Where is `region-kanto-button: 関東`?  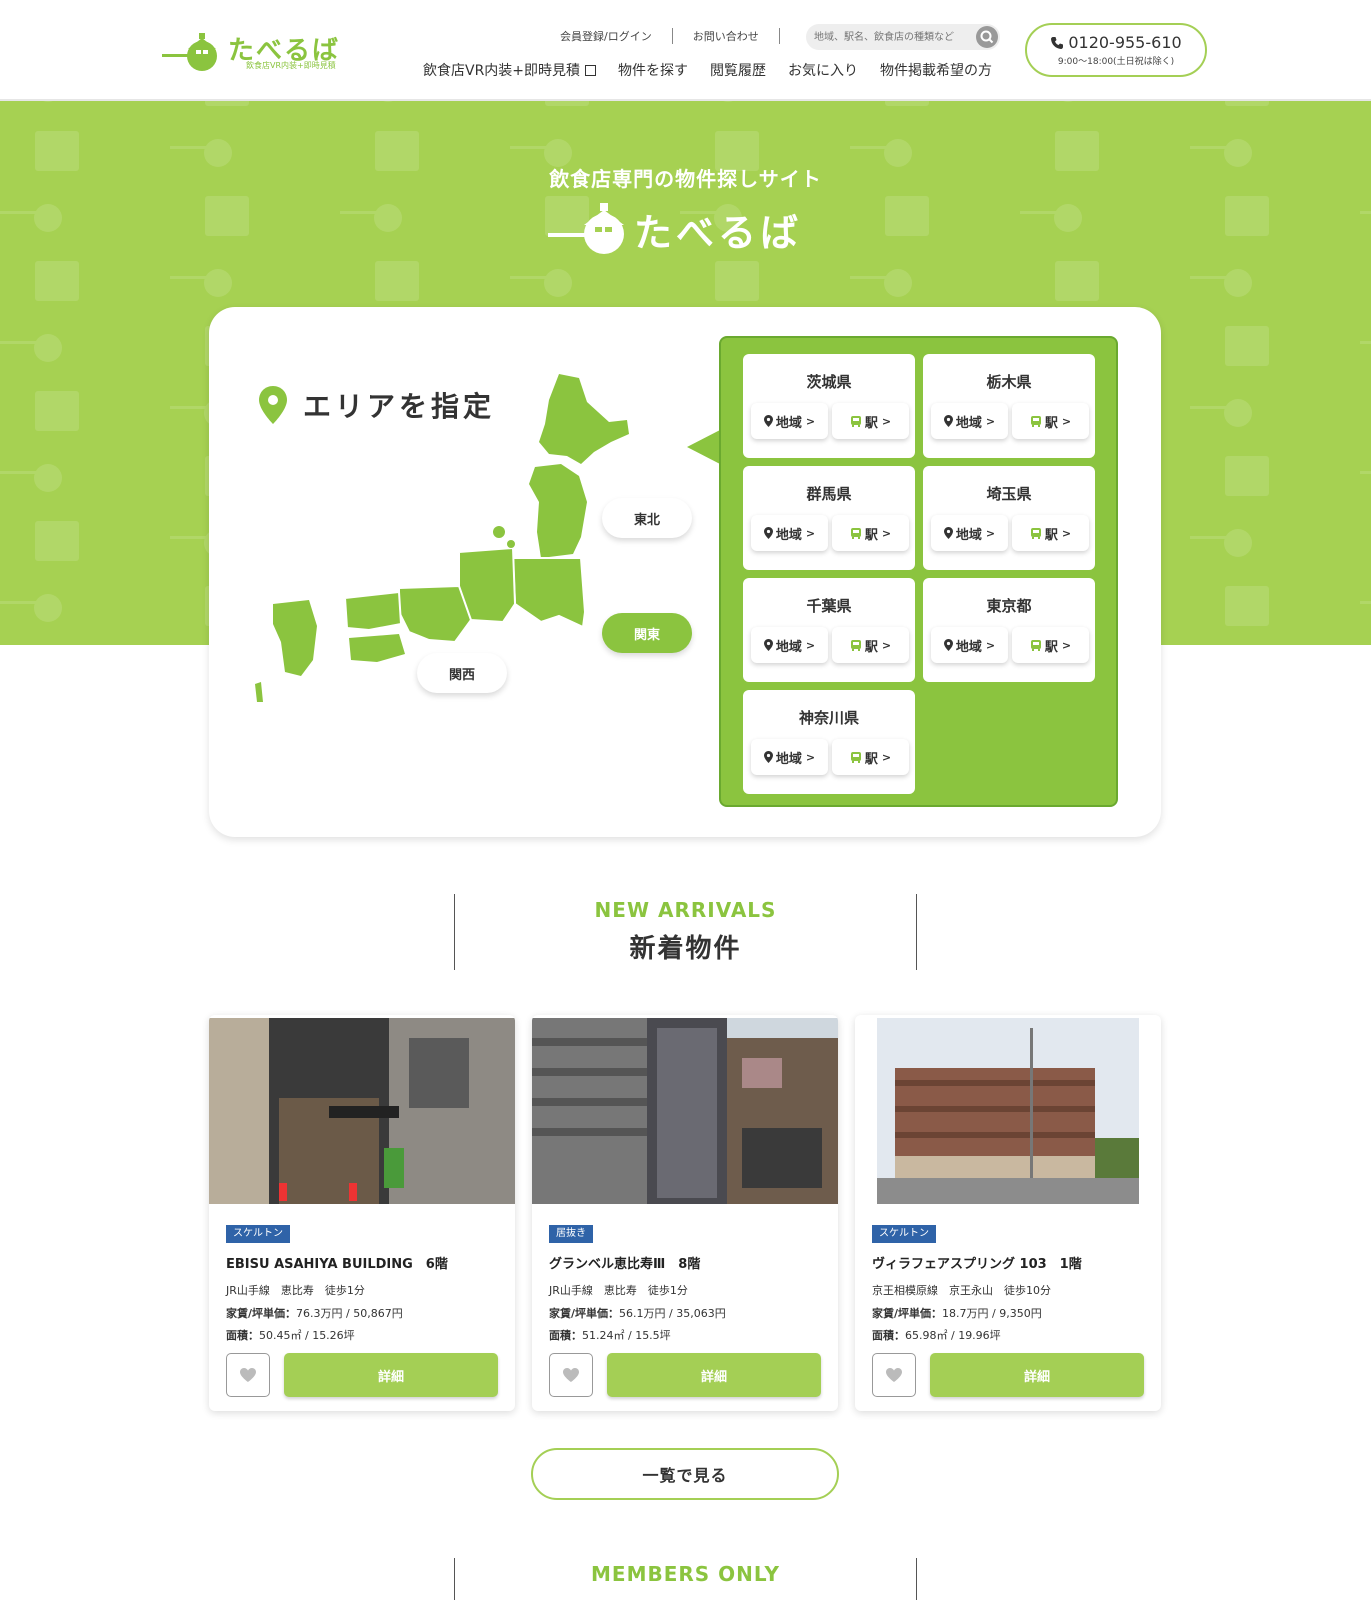 region-kanto-button: 関東 is located at coordinates (647, 633).